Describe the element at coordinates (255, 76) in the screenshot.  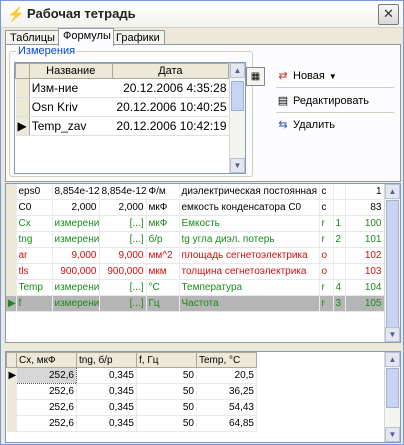
I see `calculator-icon: ▦` at that location.